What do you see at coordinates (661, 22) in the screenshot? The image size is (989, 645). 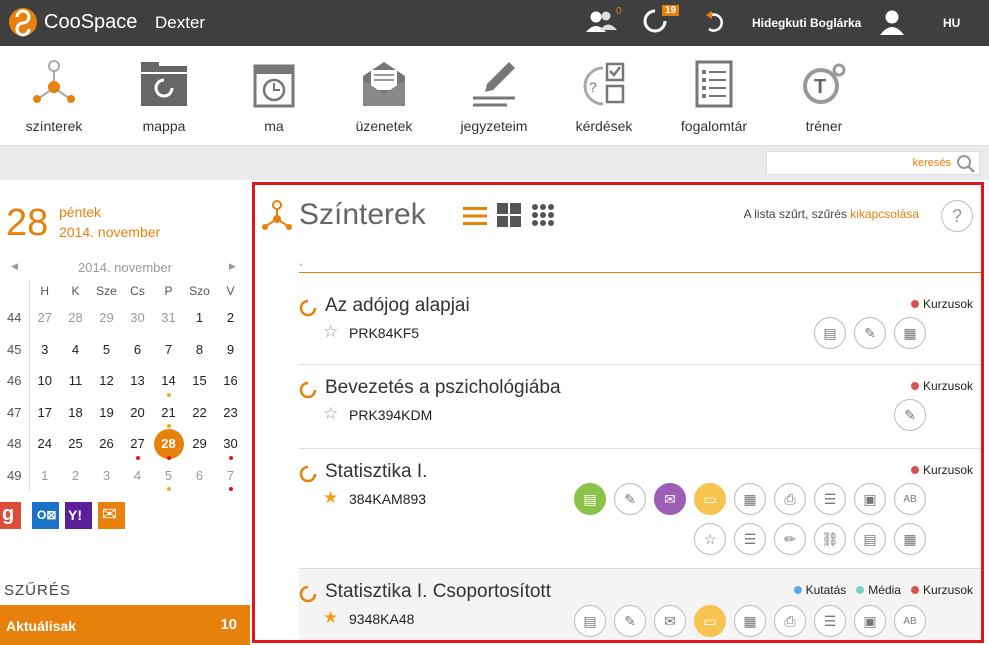 I see `activity-button: 19` at bounding box center [661, 22].